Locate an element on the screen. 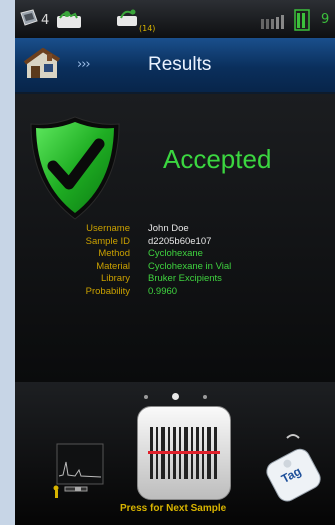  shield-check-icon is located at coordinates (75, 170).